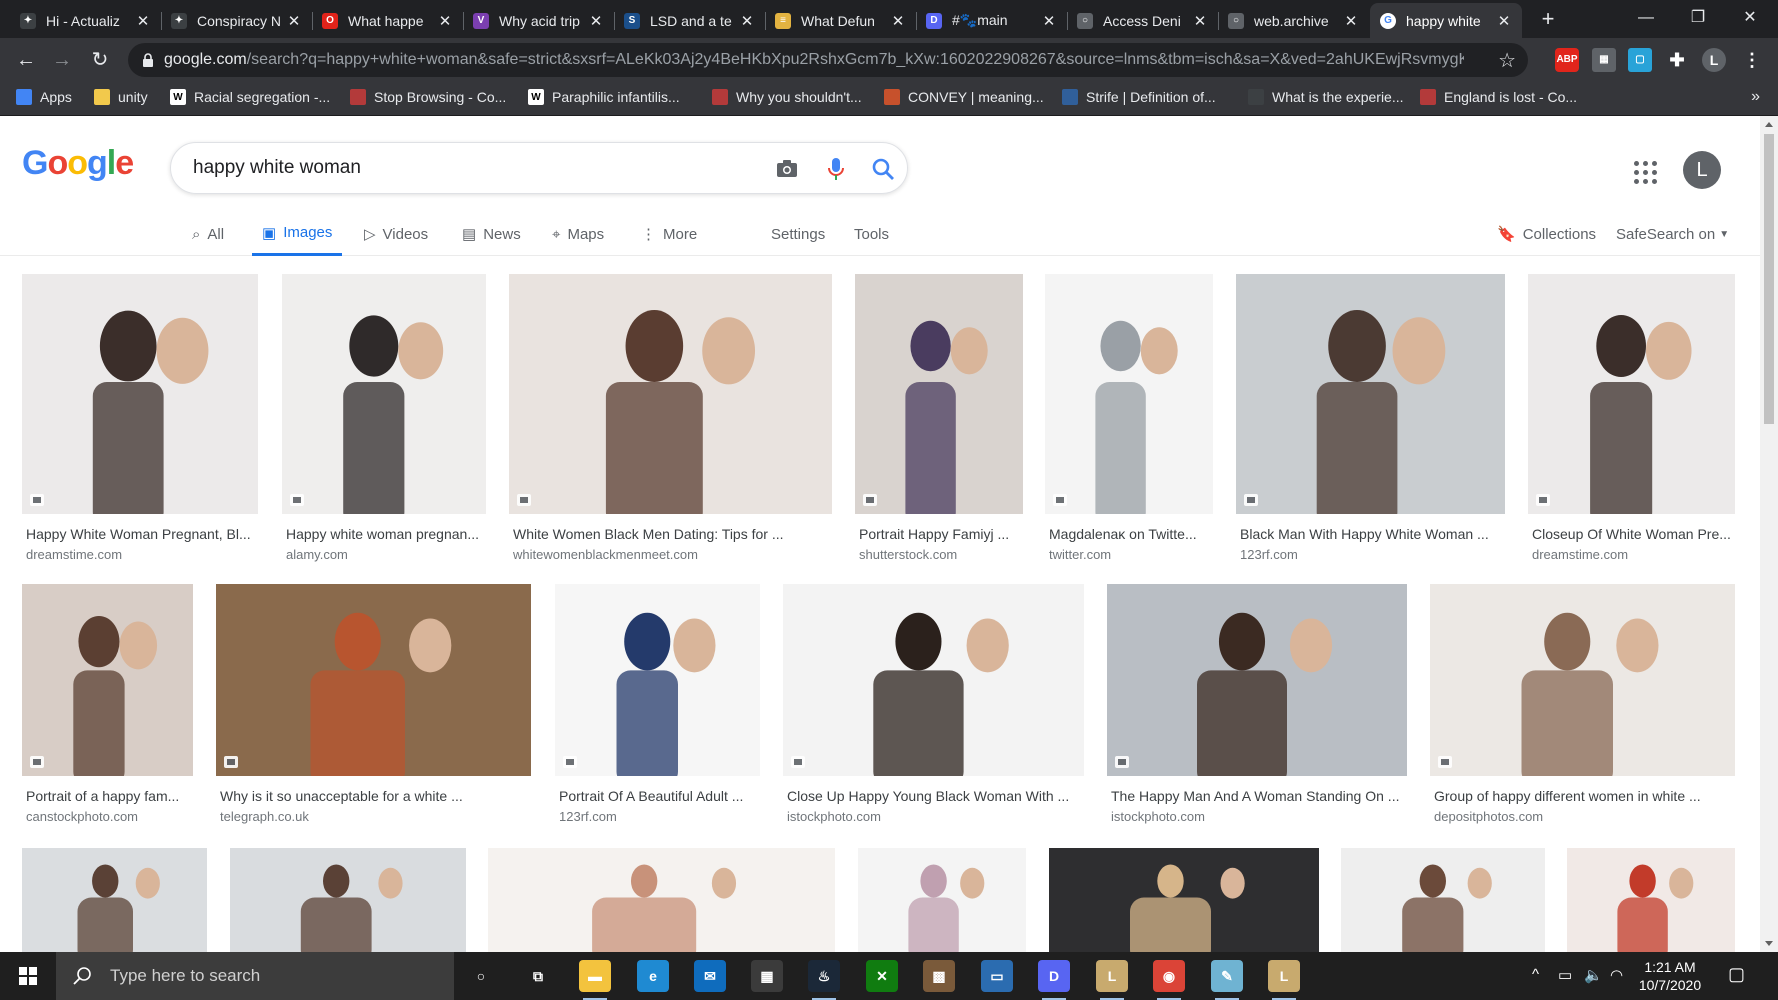  What do you see at coordinates (491, 234) in the screenshot?
I see `tab-news: ▤ News` at bounding box center [491, 234].